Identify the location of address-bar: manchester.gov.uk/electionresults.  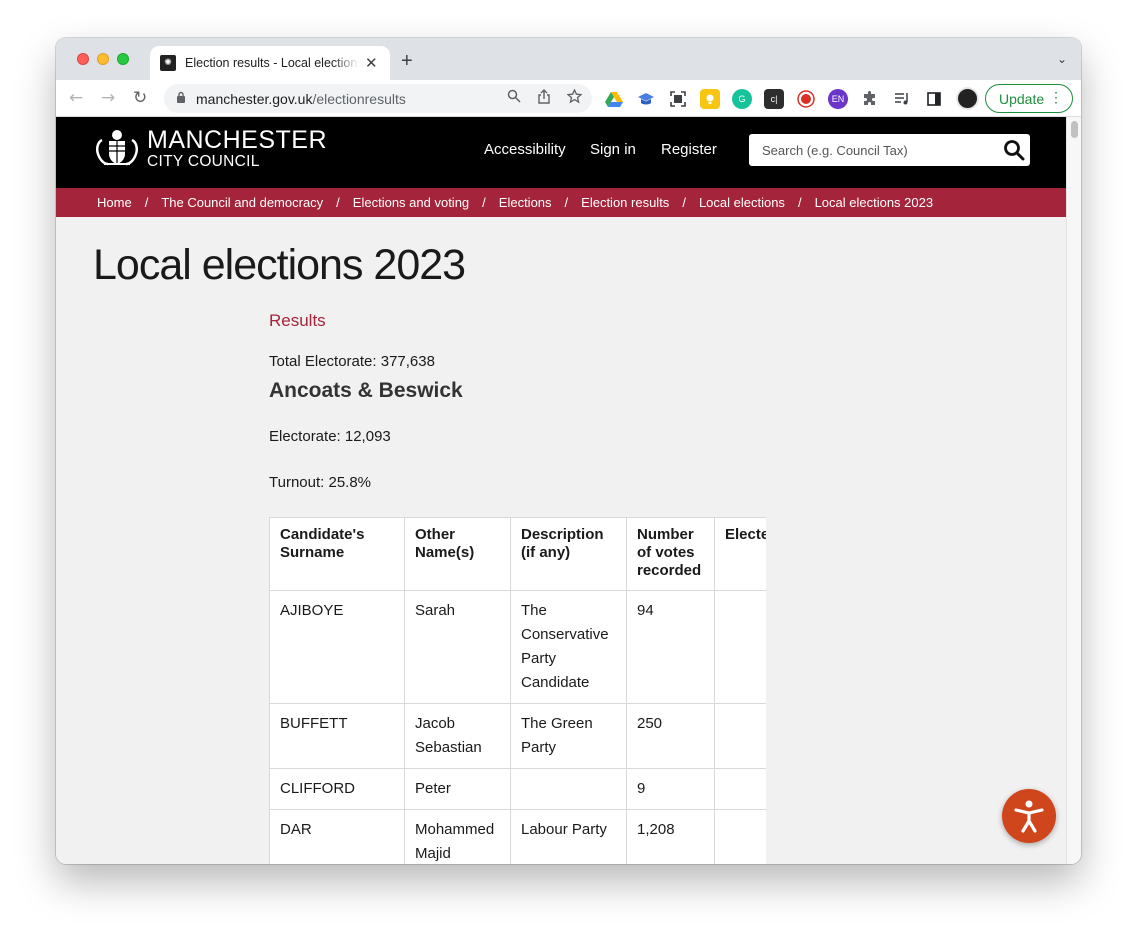
(378, 98).